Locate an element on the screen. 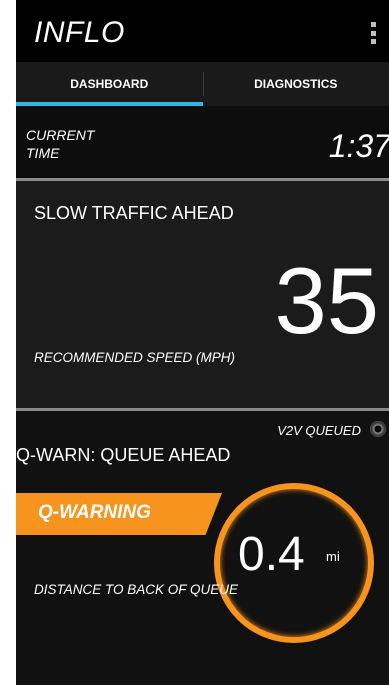 The height and width of the screenshot is (685, 389). queue-warning-title: Q-WARN: QUEUE AHEAD is located at coordinates (123, 455).